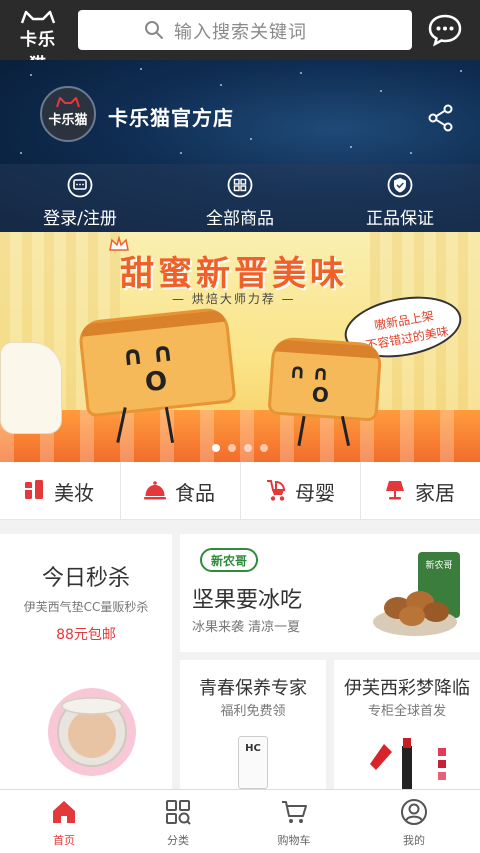 Image resolution: width=480 pixels, height=853 pixels. What do you see at coordinates (246, 627) in the screenshot?
I see `nuts-desc: 冰果来袭 清凉一夏` at bounding box center [246, 627].